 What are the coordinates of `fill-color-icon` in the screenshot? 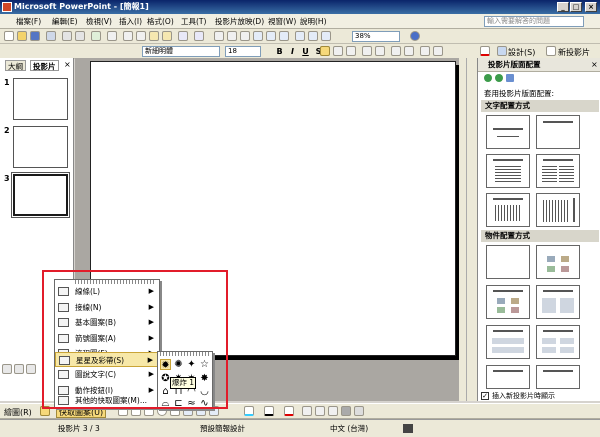 It's located at (249, 411).